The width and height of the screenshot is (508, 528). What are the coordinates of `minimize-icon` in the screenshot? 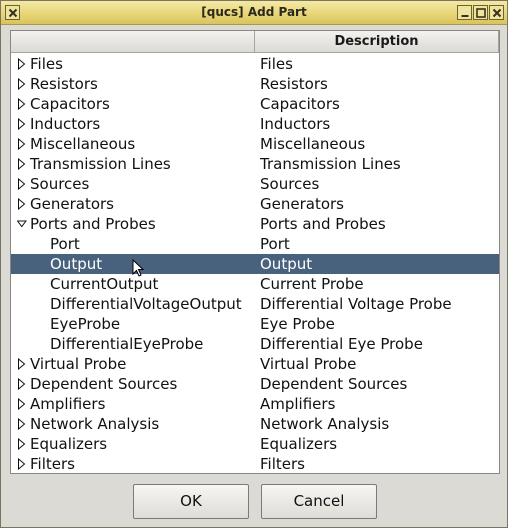 It's located at (464, 12).